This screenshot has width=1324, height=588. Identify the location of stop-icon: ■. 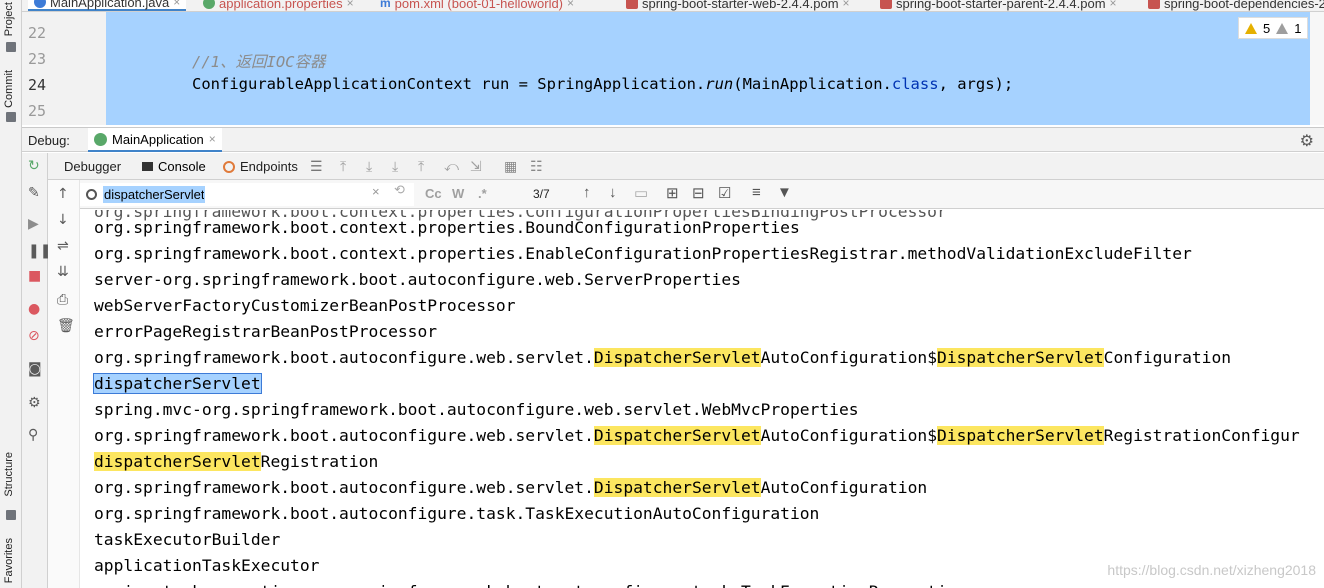
(34, 276).